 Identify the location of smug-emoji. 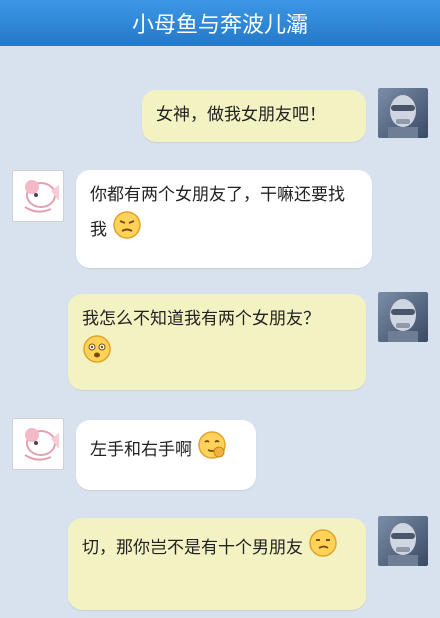
(323, 548).